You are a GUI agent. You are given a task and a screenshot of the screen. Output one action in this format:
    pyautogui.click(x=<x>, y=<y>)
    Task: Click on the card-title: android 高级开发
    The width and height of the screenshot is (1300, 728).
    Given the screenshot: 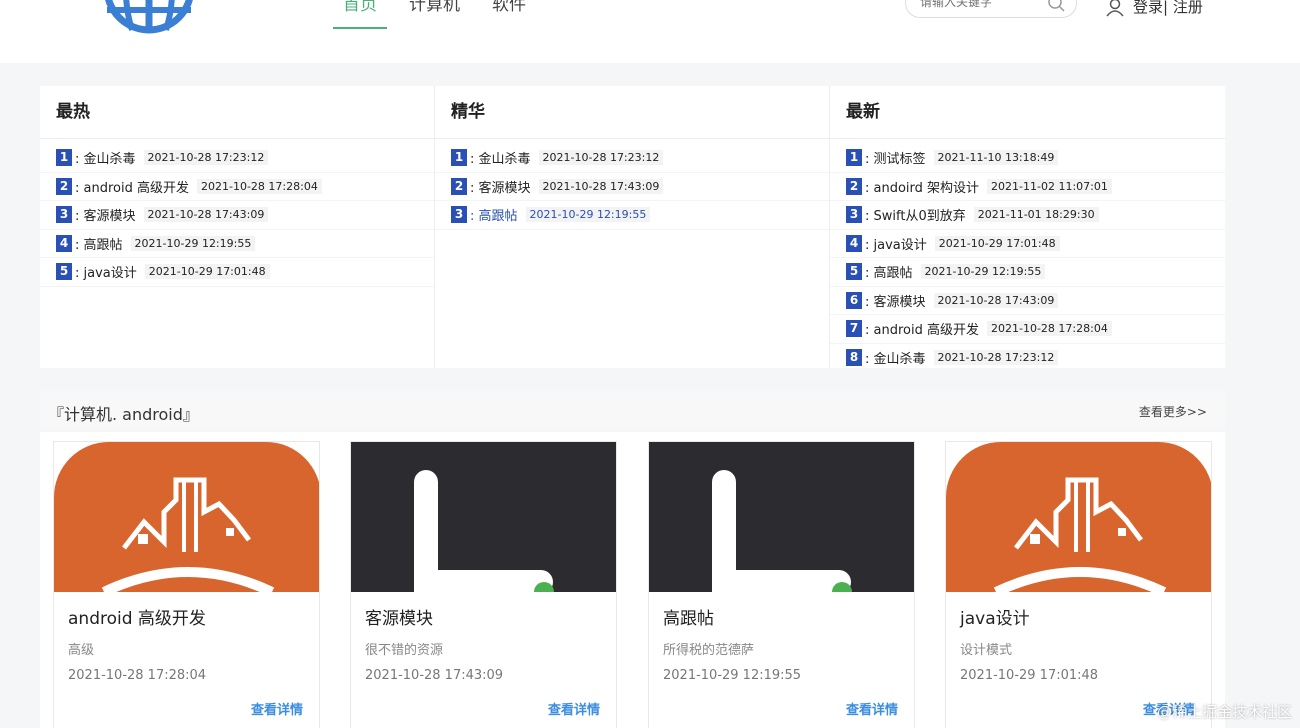 What is the action you would take?
    pyautogui.click(x=137, y=616)
    